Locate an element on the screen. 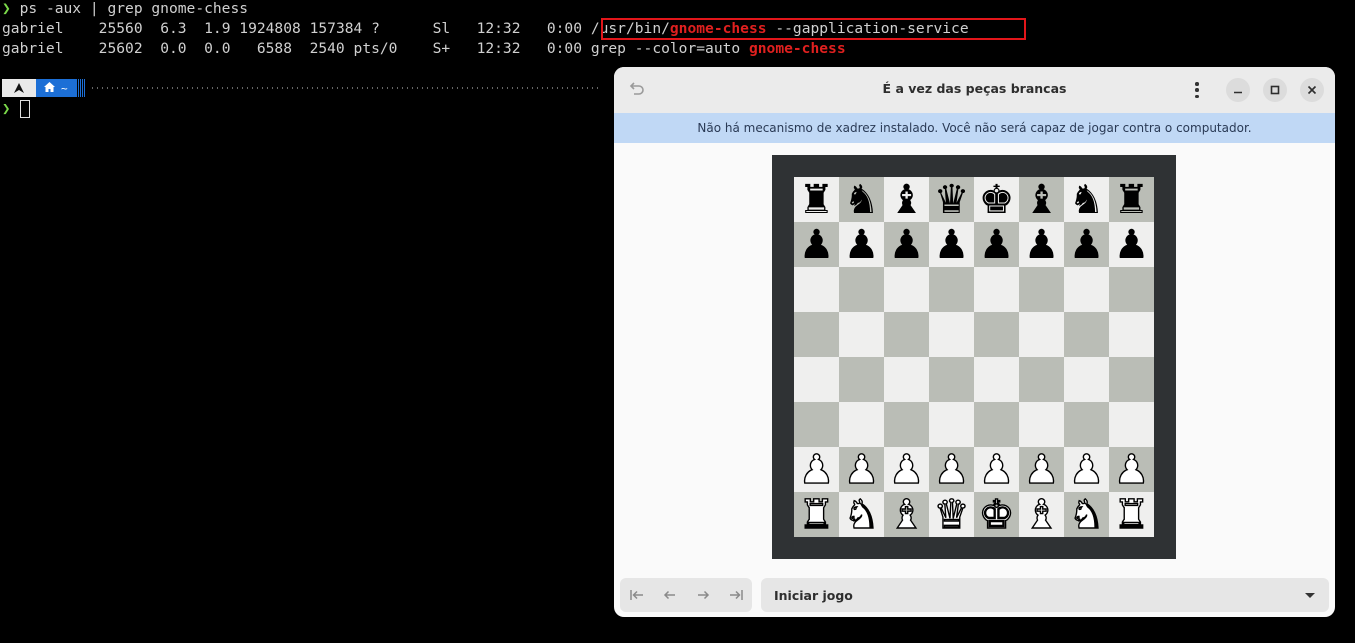  last-move-button is located at coordinates (735, 595).